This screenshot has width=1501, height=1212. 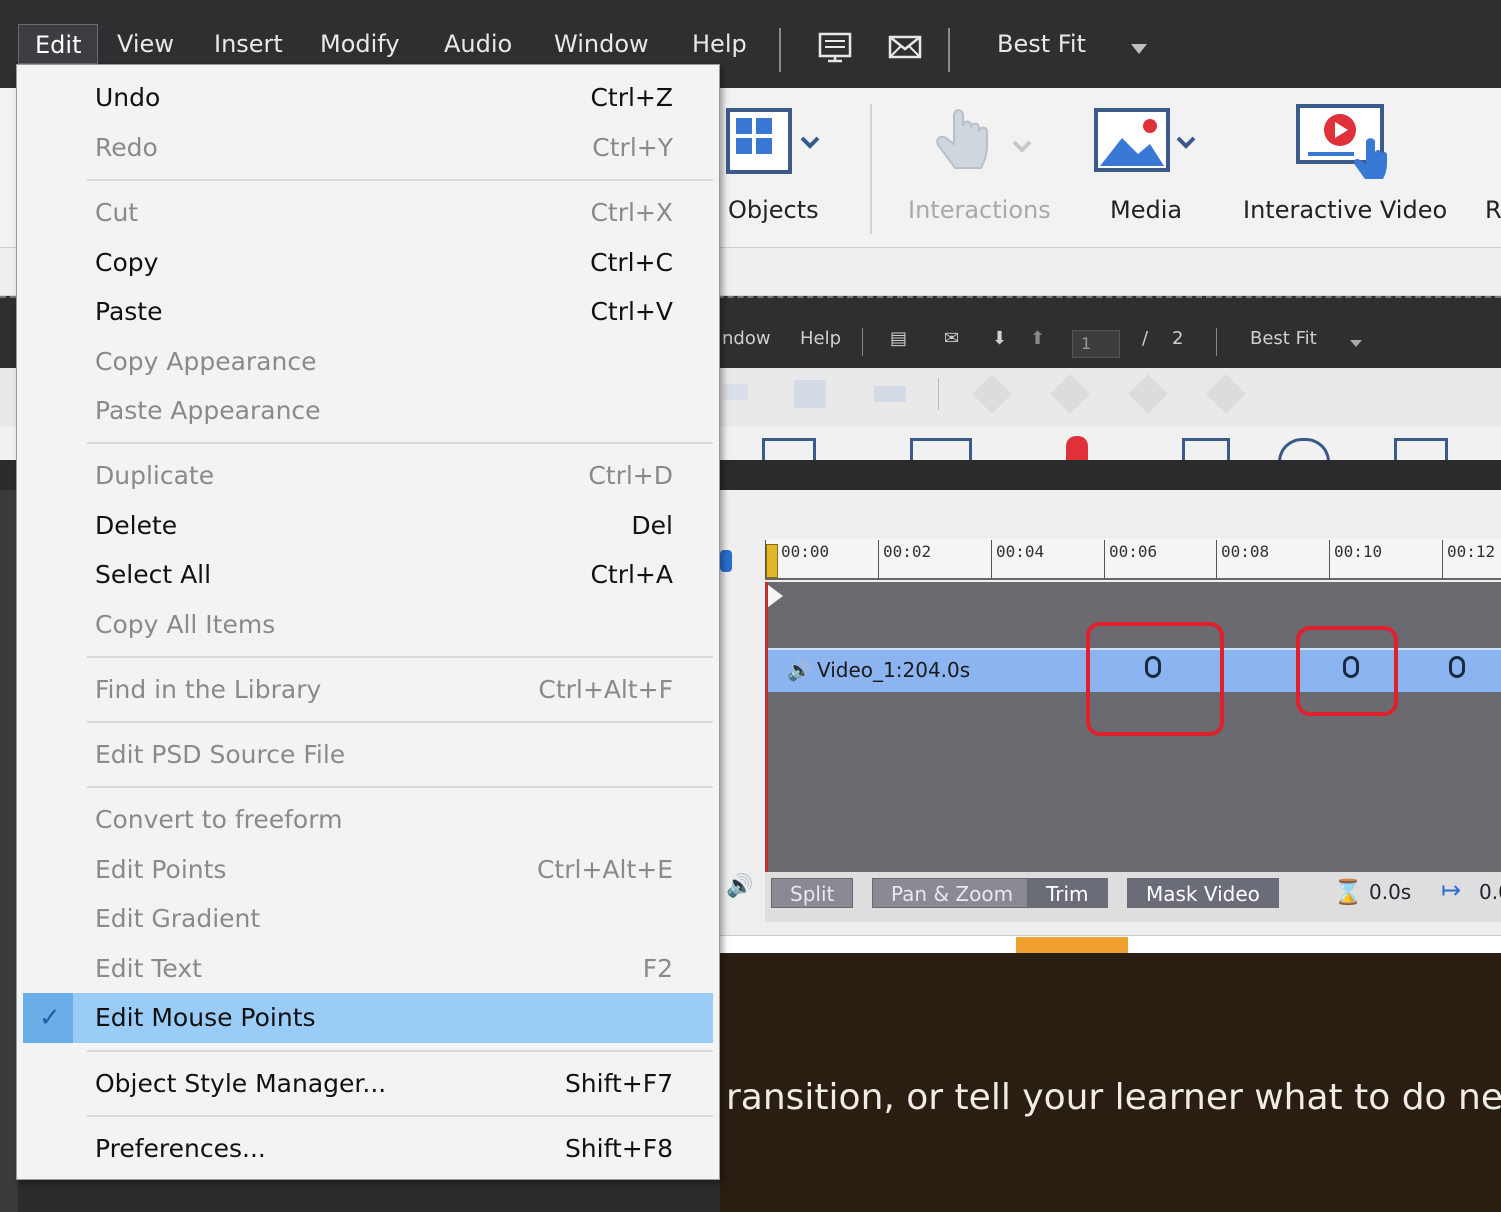 What do you see at coordinates (1070, 394) in the screenshot?
I see `send-backward-icon` at bounding box center [1070, 394].